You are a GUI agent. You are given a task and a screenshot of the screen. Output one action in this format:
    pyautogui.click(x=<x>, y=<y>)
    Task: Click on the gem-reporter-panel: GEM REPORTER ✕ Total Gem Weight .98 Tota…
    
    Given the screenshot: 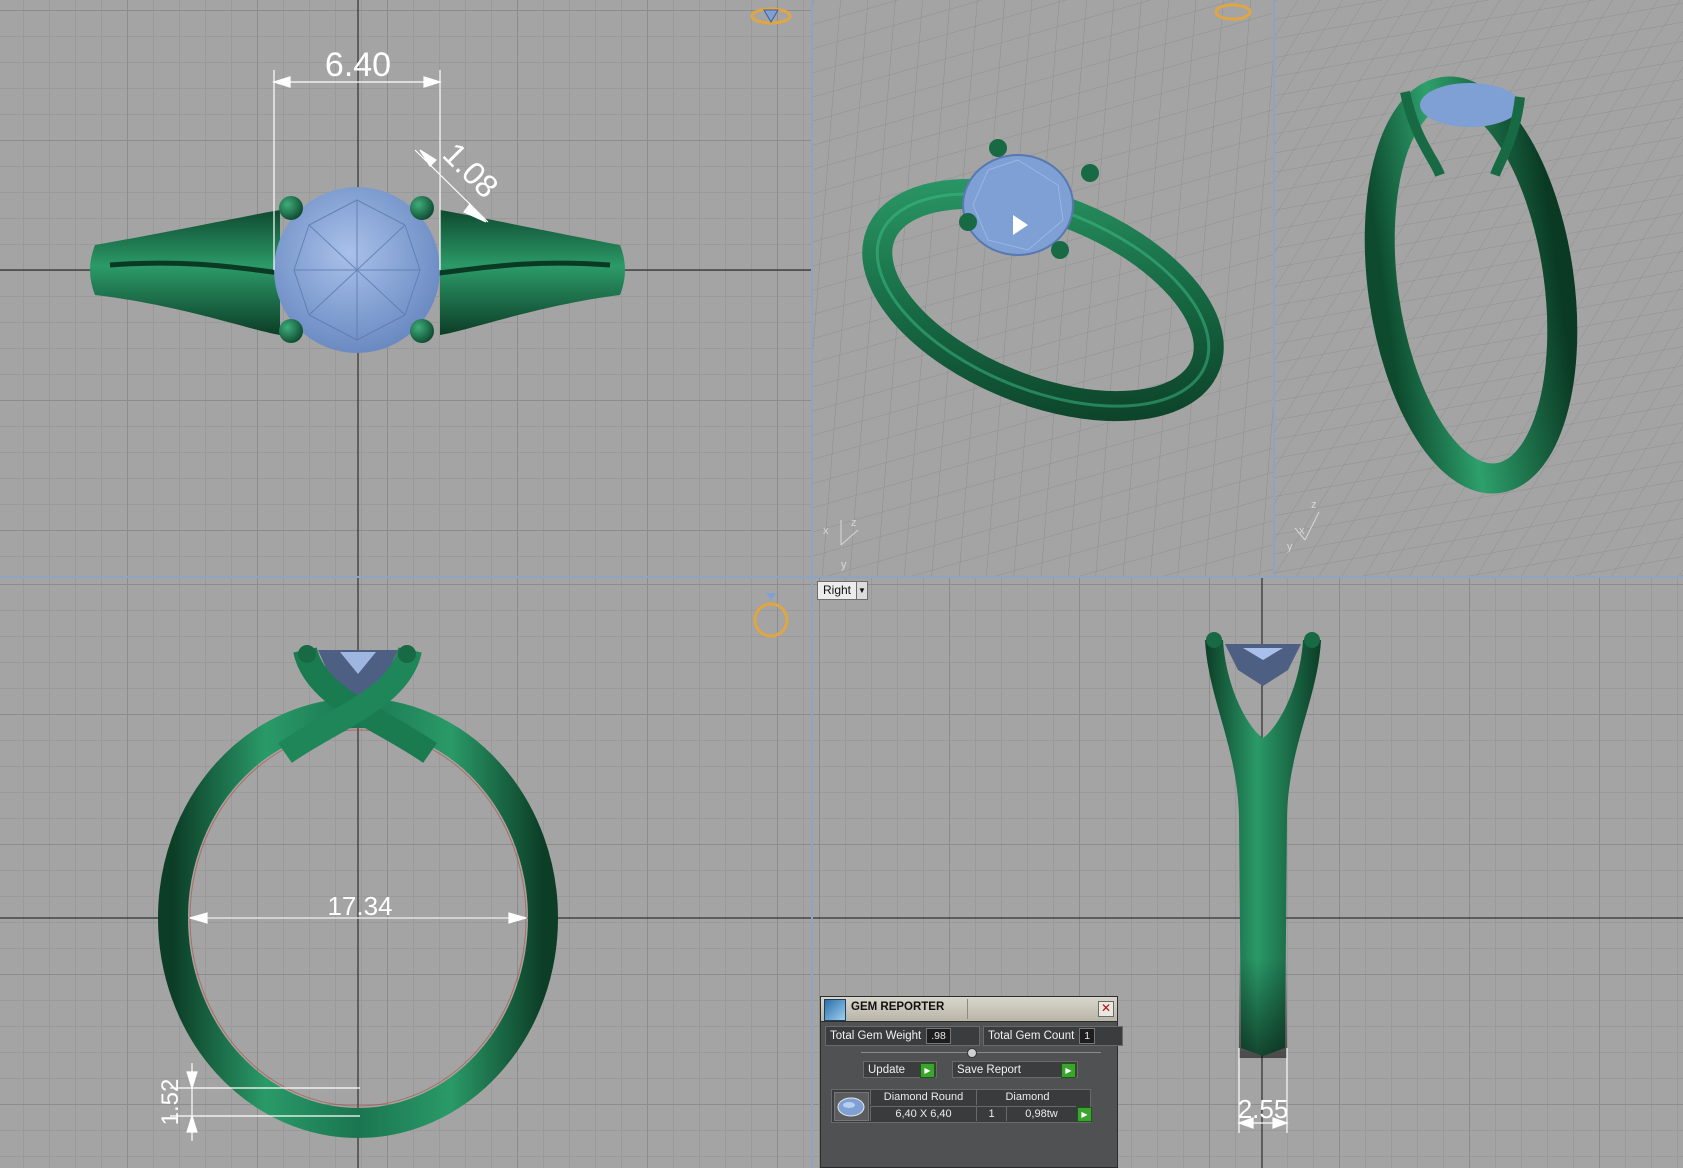 What is the action you would take?
    pyautogui.click(x=971, y=1082)
    